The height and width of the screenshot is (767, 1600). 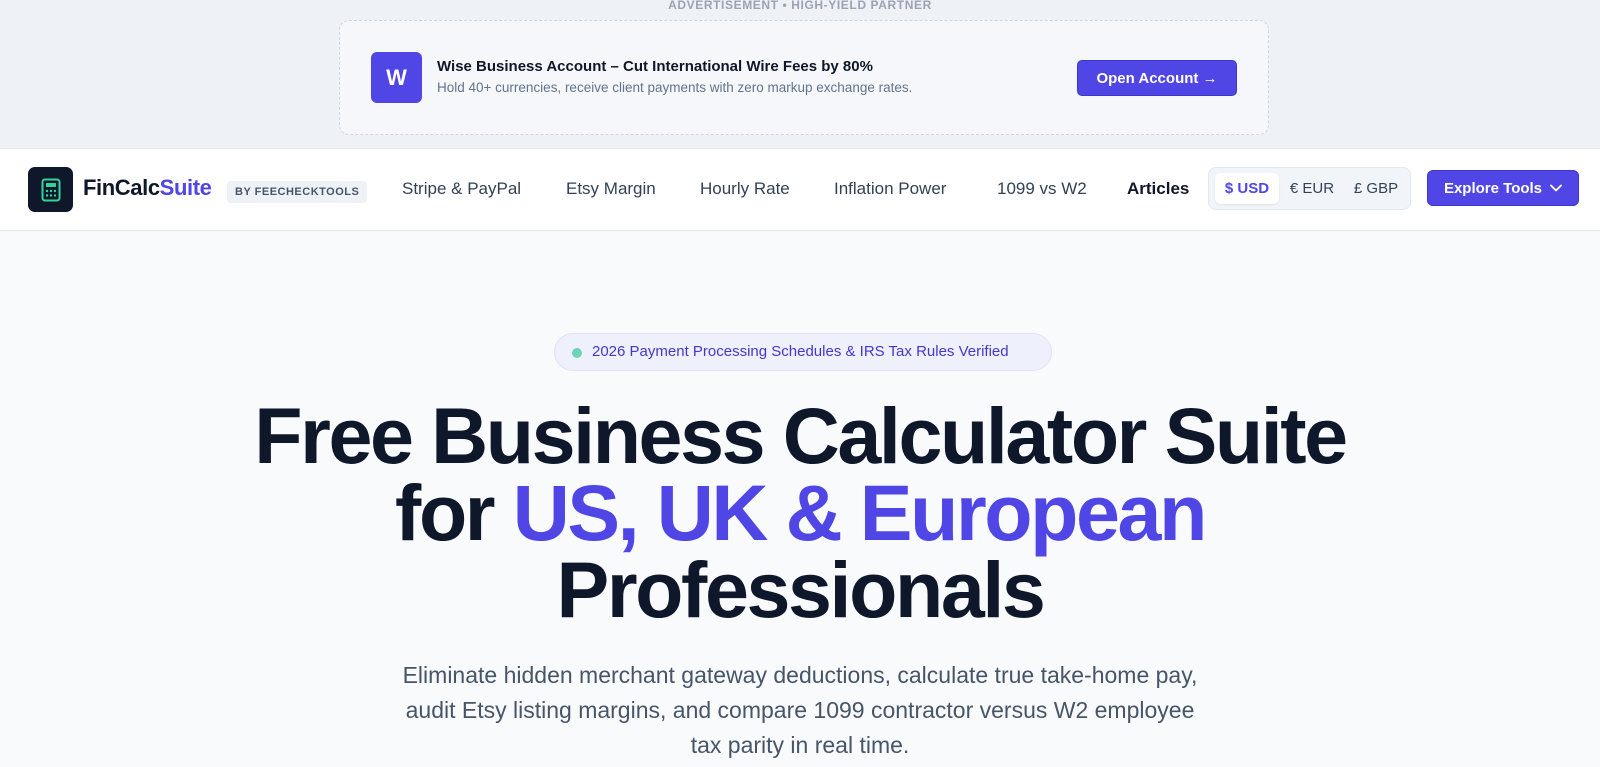 What do you see at coordinates (1376, 188) in the screenshot?
I see `currency-gbp-button: £ GBP` at bounding box center [1376, 188].